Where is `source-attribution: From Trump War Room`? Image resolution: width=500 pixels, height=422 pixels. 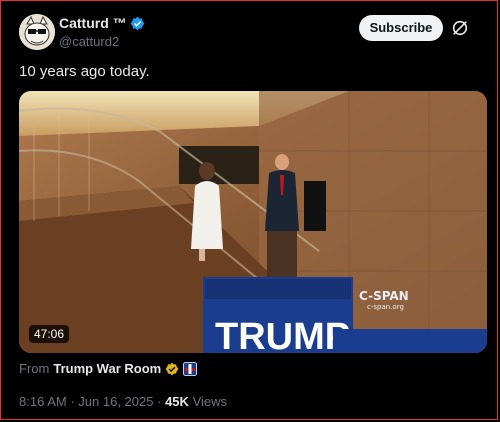 source-attribution: From Trump War Room is located at coordinates (108, 368).